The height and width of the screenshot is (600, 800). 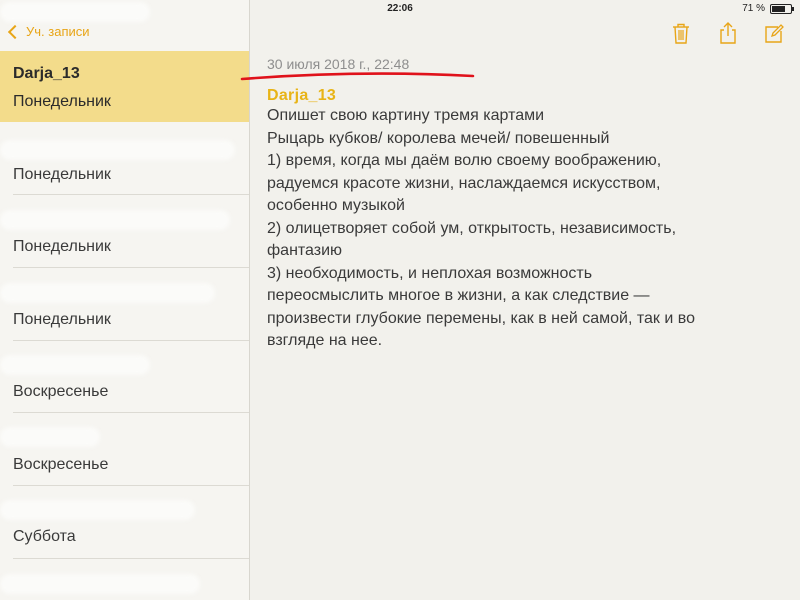 I want to click on share-icon, so click(x=728, y=33).